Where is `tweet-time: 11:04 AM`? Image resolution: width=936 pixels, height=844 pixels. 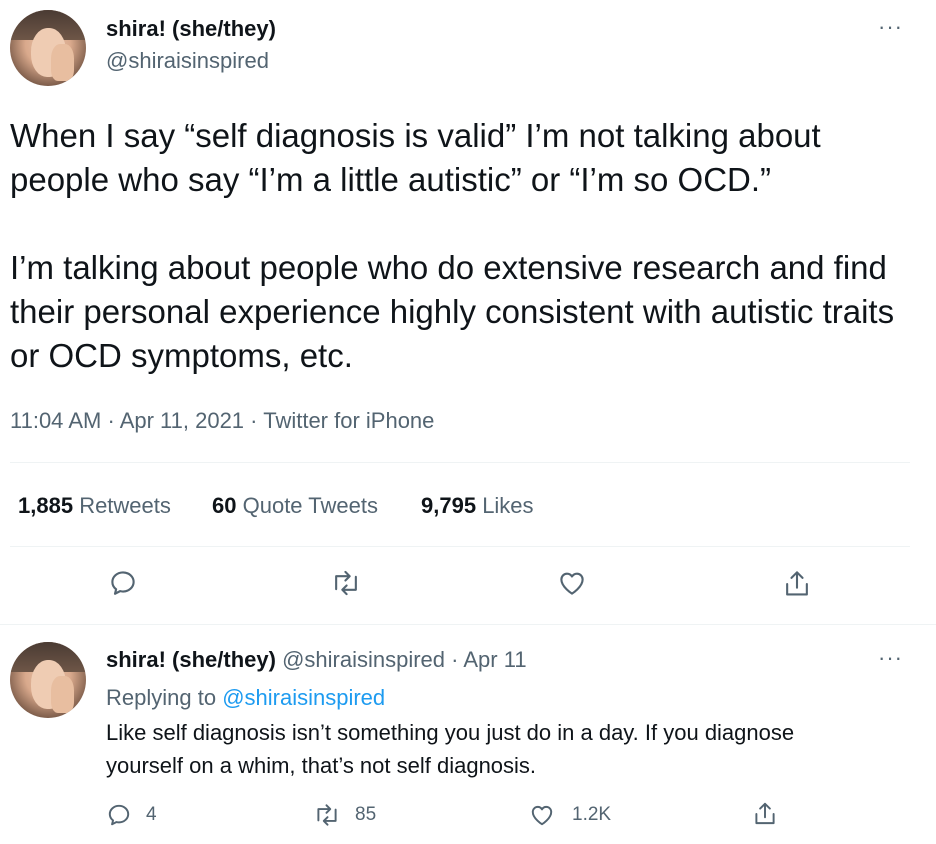 tweet-time: 11:04 AM is located at coordinates (55, 420).